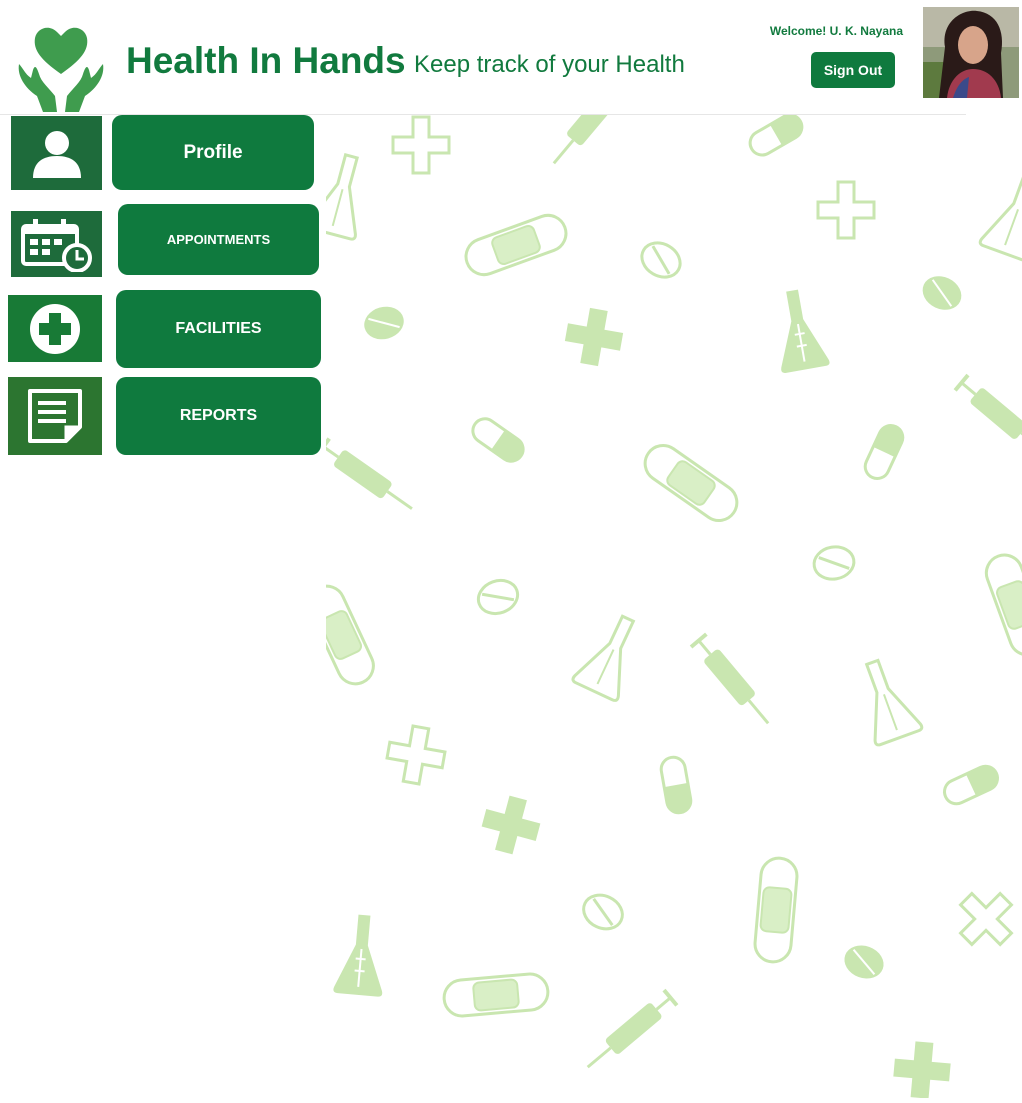 This screenshot has width=1022, height=1103. I want to click on heart-hands-icon, so click(61, 69).